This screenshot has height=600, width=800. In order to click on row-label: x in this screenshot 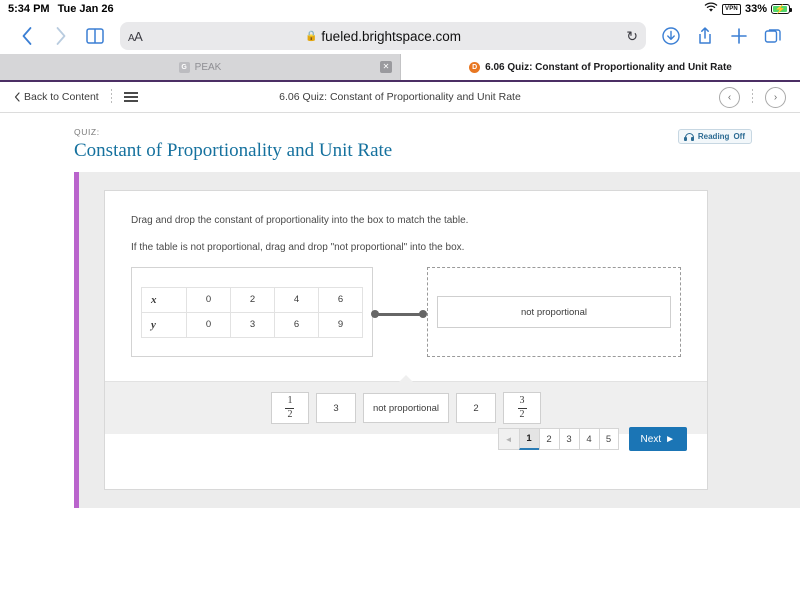, I will do `click(164, 299)`.